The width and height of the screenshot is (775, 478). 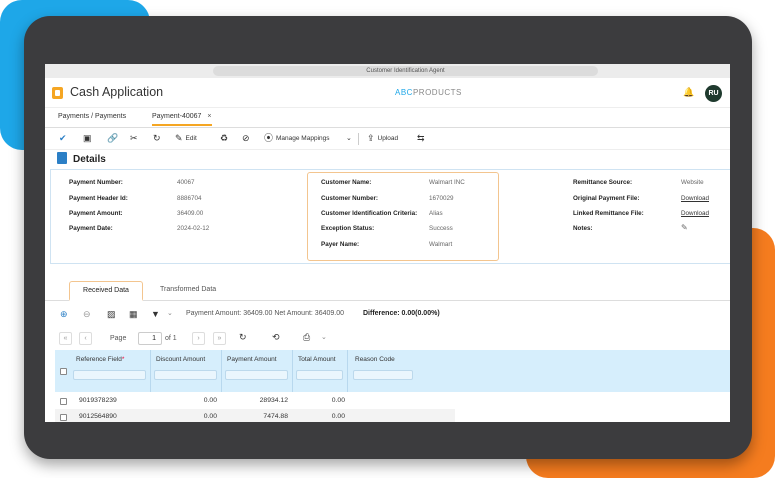 I want to click on cell-reference: 9019378239, so click(x=98, y=400).